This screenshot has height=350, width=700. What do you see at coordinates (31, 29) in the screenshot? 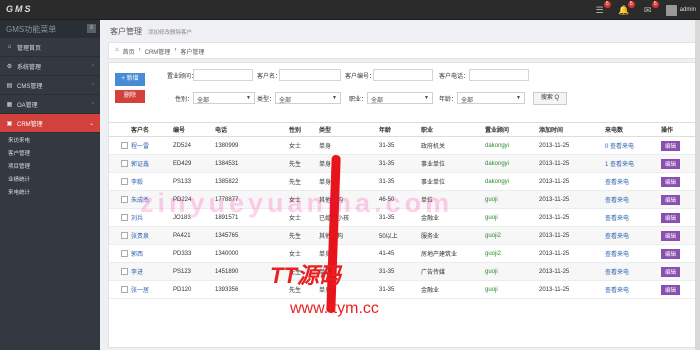
I see `sidebar-title-text: GMS功能菜单` at bounding box center [31, 29].